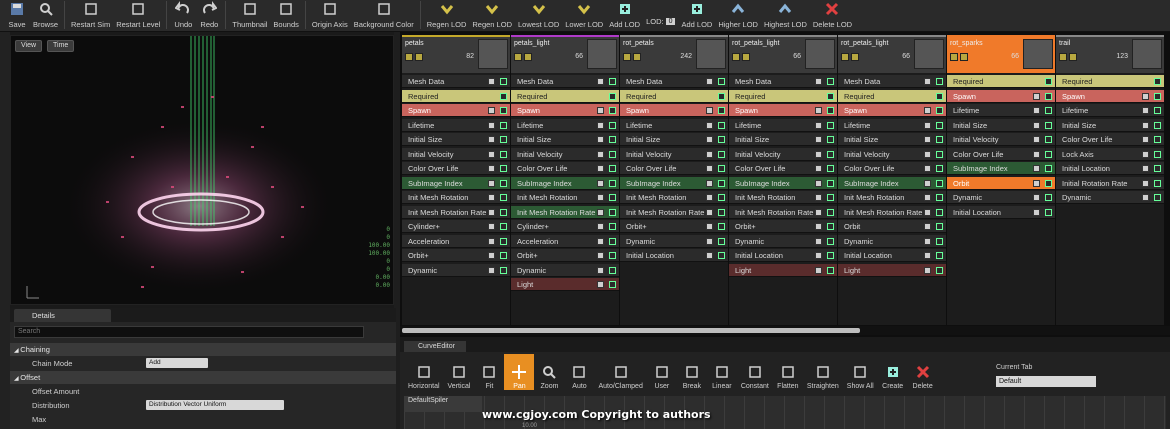  I want to click on emitter-module: Init Mesh Rotation Rate, so click(783, 212).